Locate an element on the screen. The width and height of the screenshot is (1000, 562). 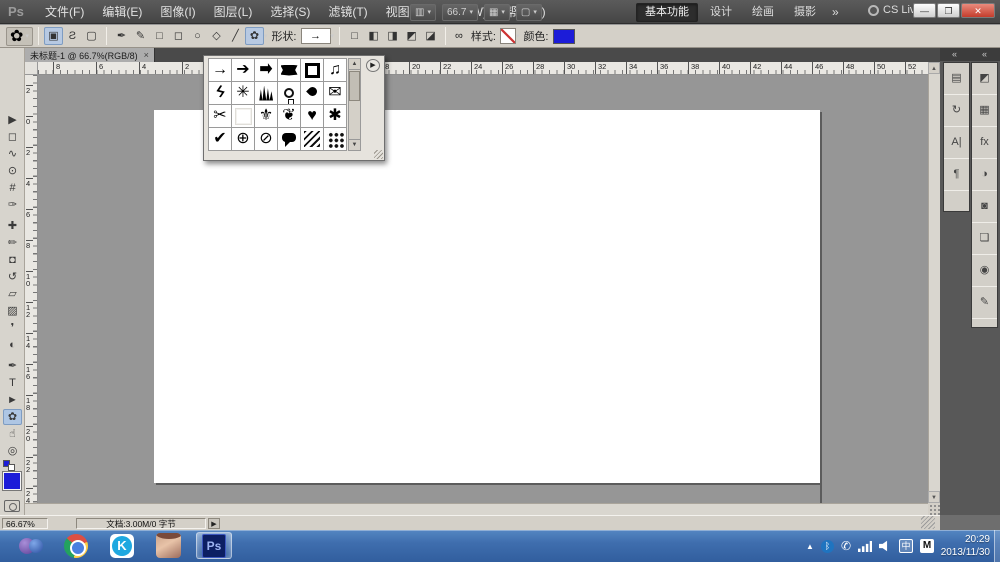
eraser-tool: ▱ is located at coordinates (12, 294).